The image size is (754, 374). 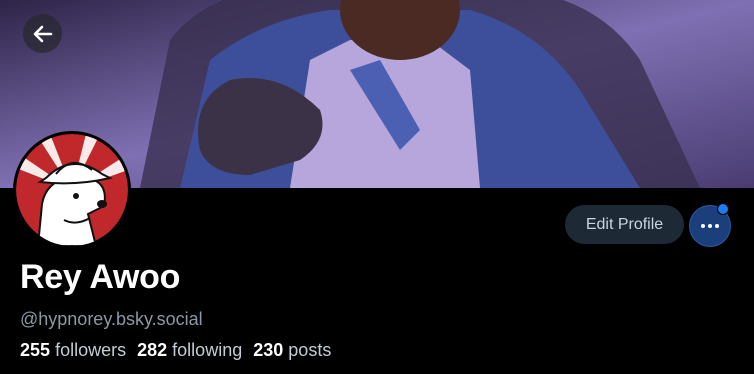 I want to click on posts-count: 230, so click(x=268, y=350).